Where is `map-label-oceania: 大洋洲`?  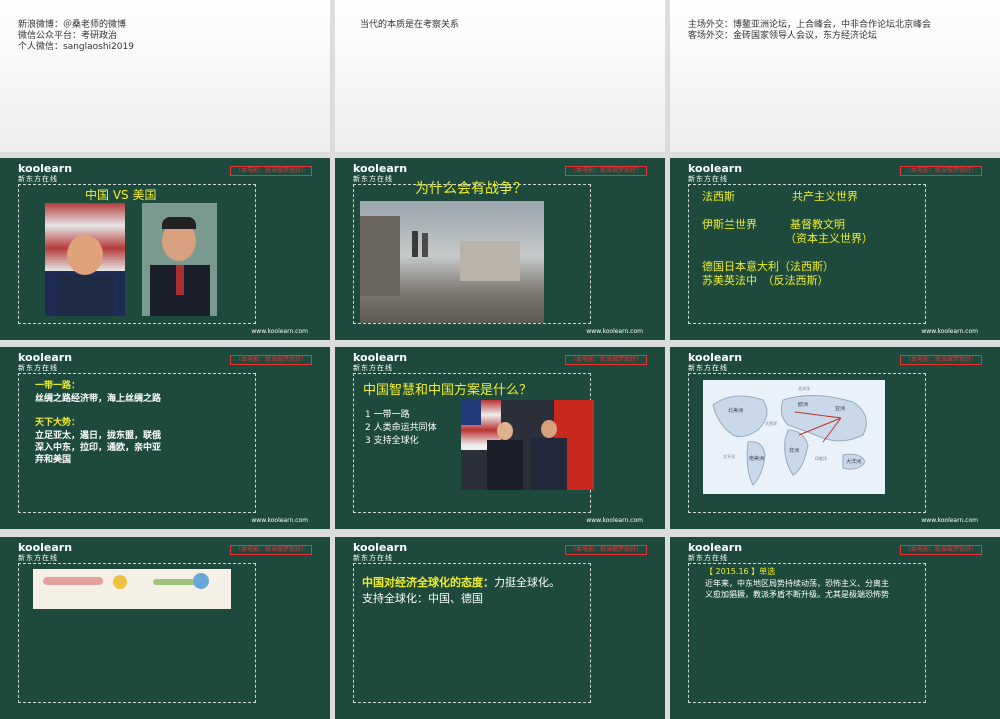
map-label-oceania: 大洋洲 is located at coordinates (853, 461).